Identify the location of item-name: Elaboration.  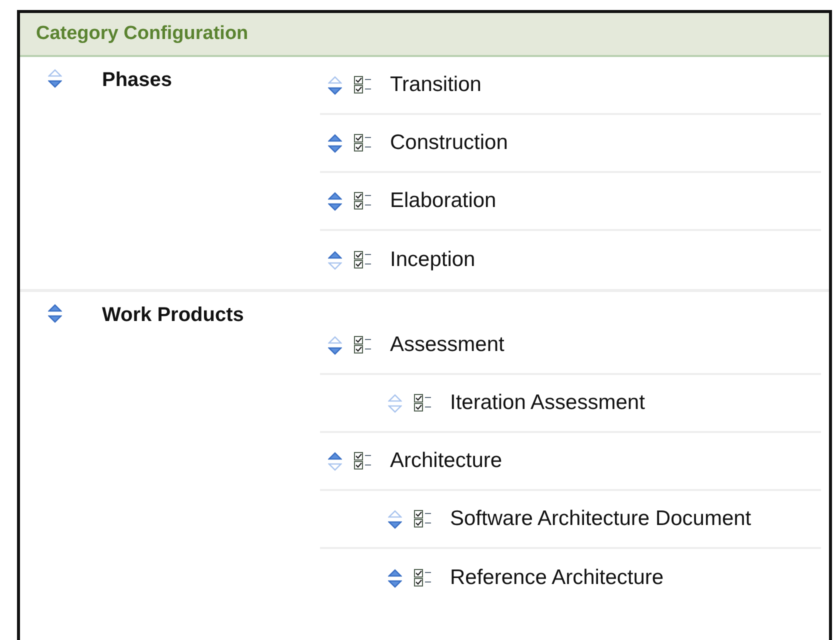
(443, 201).